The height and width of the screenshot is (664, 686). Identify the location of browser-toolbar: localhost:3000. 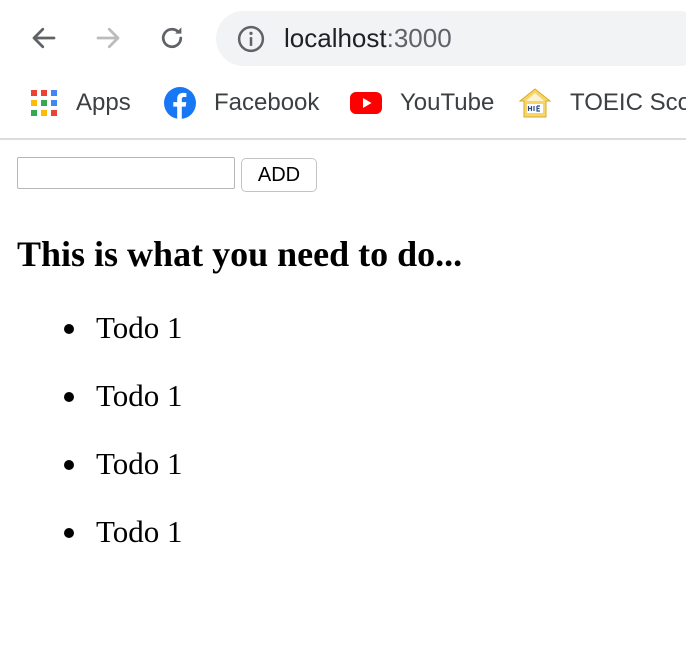
(343, 39).